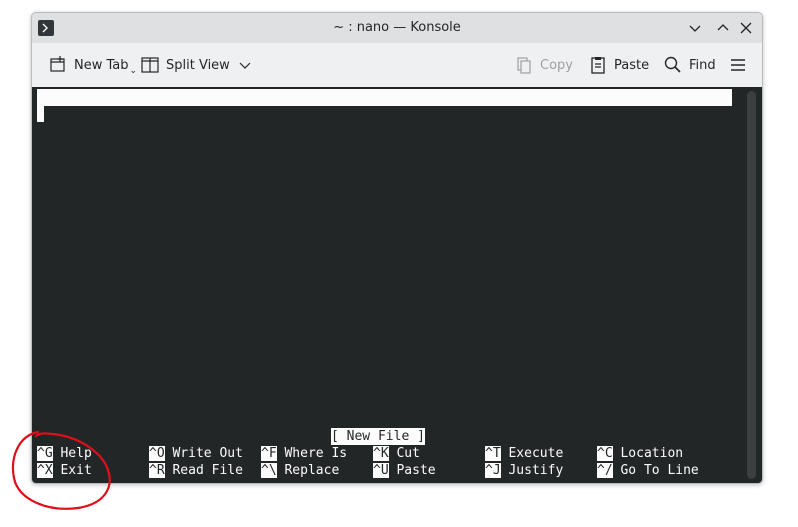 The height and width of the screenshot is (527, 798). I want to click on shortcut-key: ^O, so click(157, 453).